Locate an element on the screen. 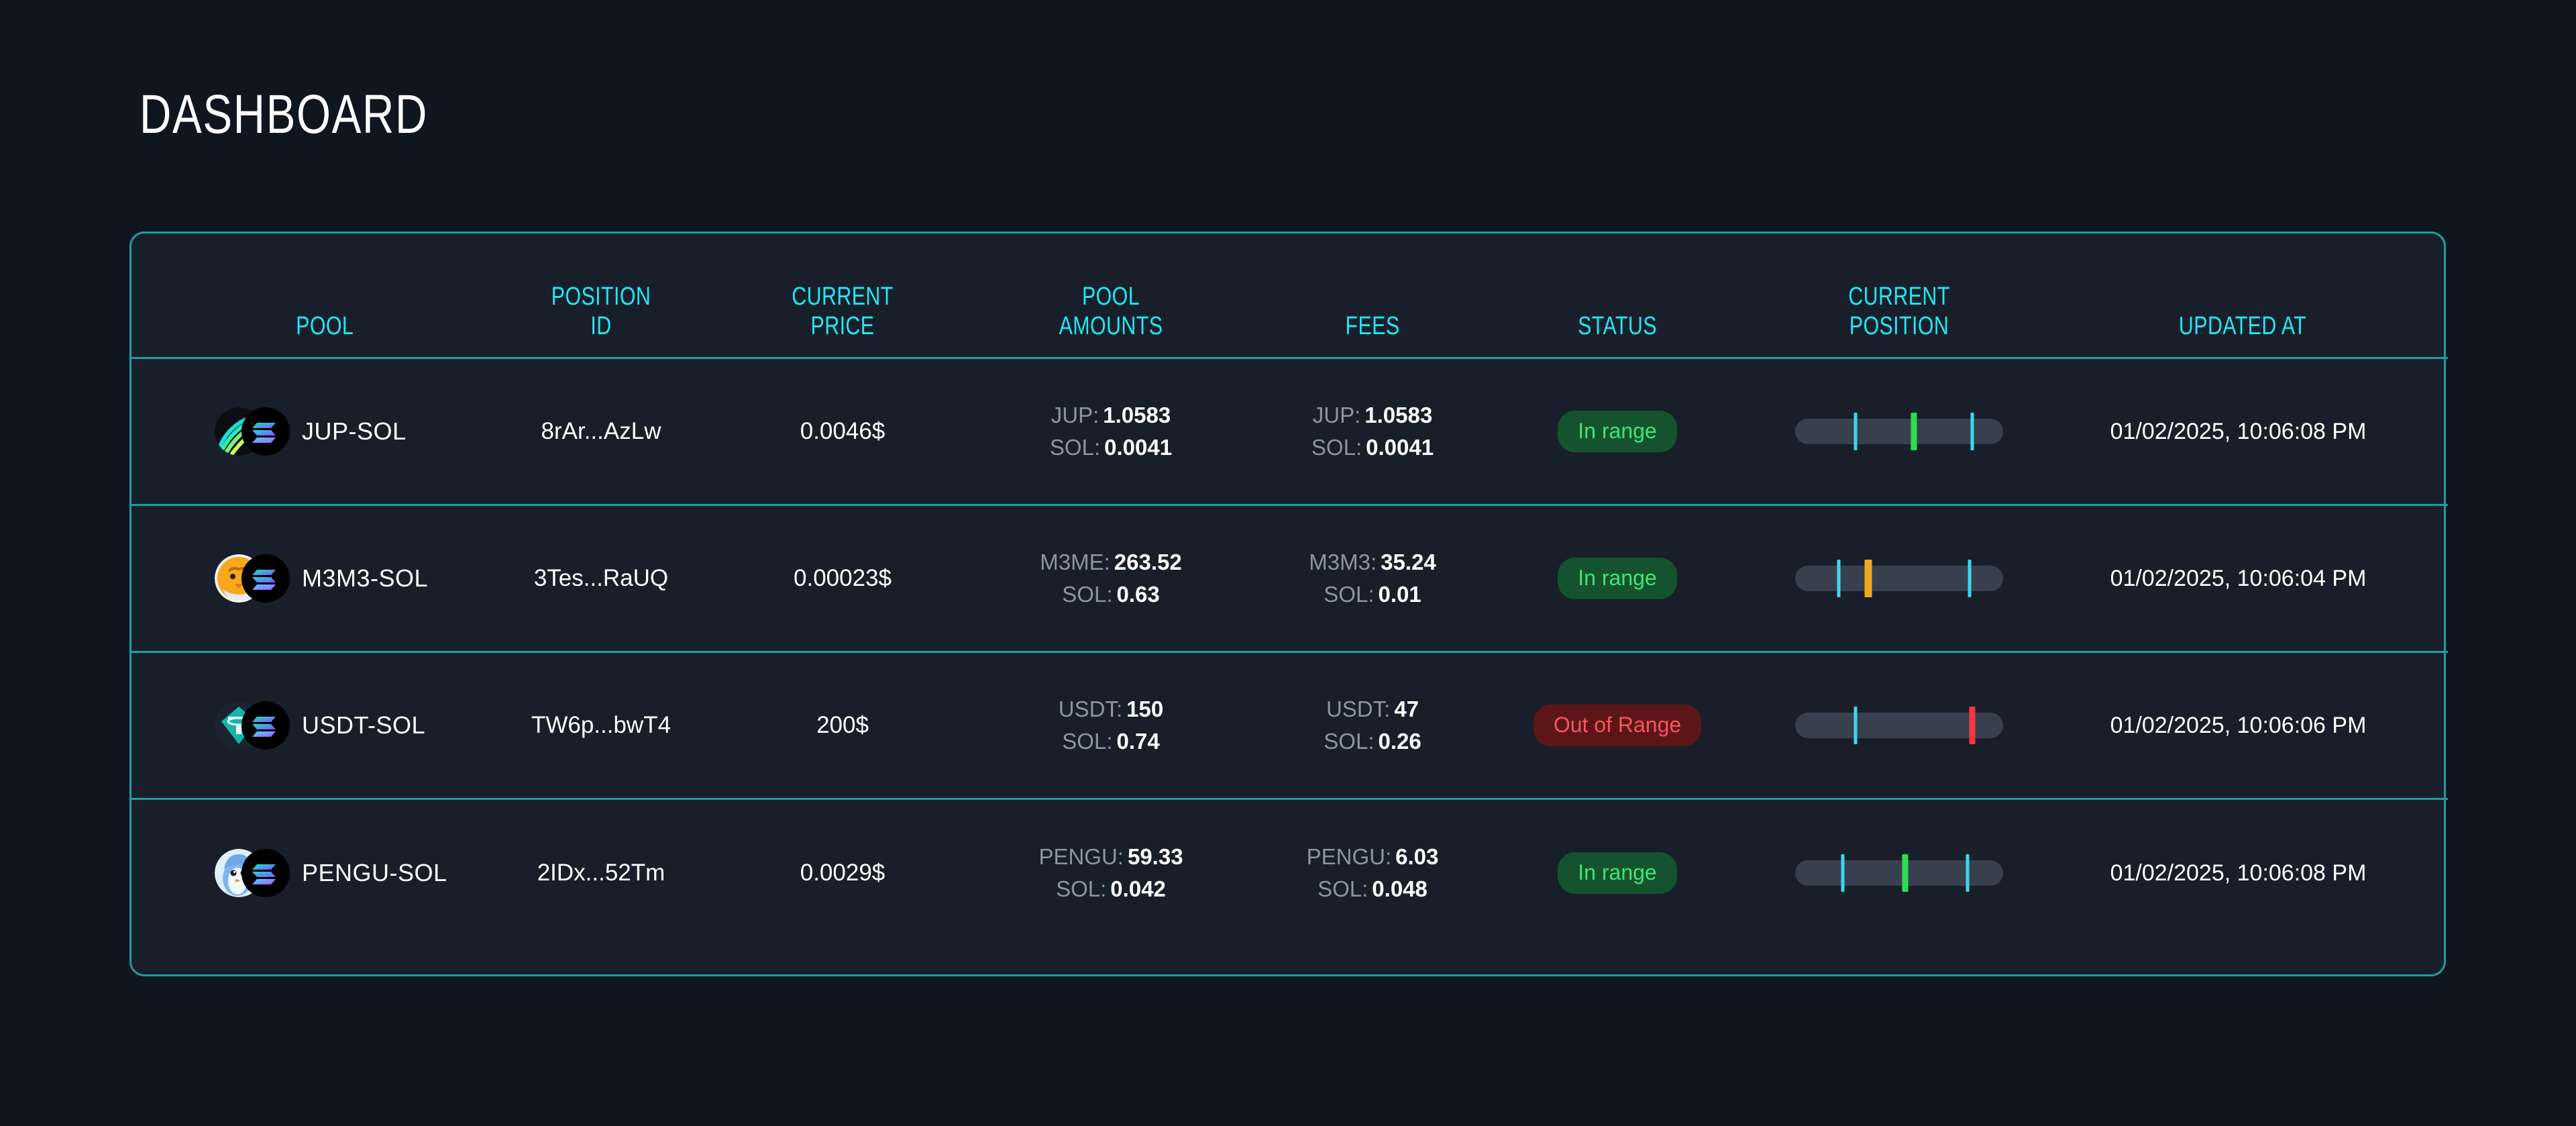 The image size is (2576, 1126). column-header-fees: FEES is located at coordinates (1372, 296).